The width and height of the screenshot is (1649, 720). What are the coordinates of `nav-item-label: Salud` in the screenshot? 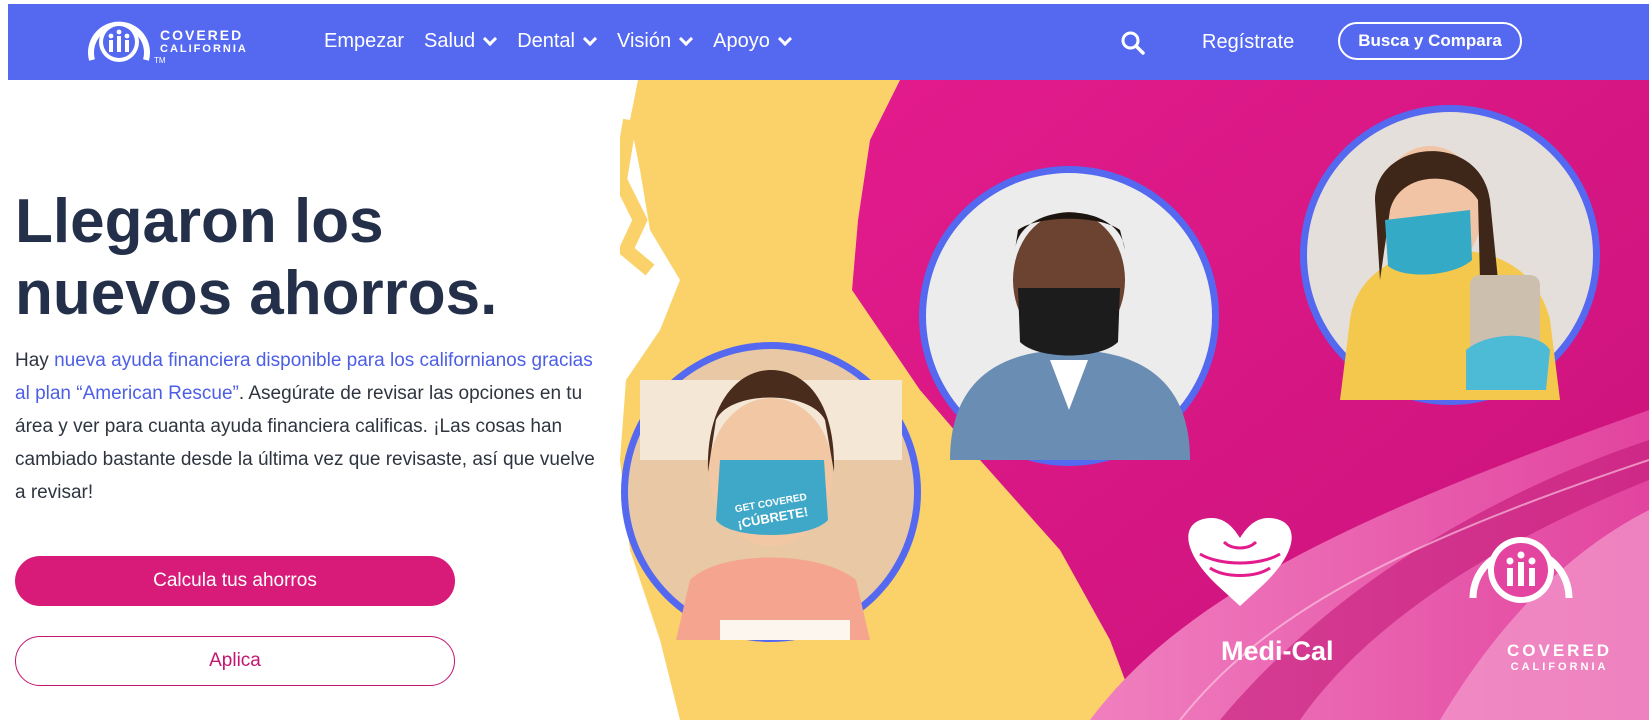 It's located at (450, 41).